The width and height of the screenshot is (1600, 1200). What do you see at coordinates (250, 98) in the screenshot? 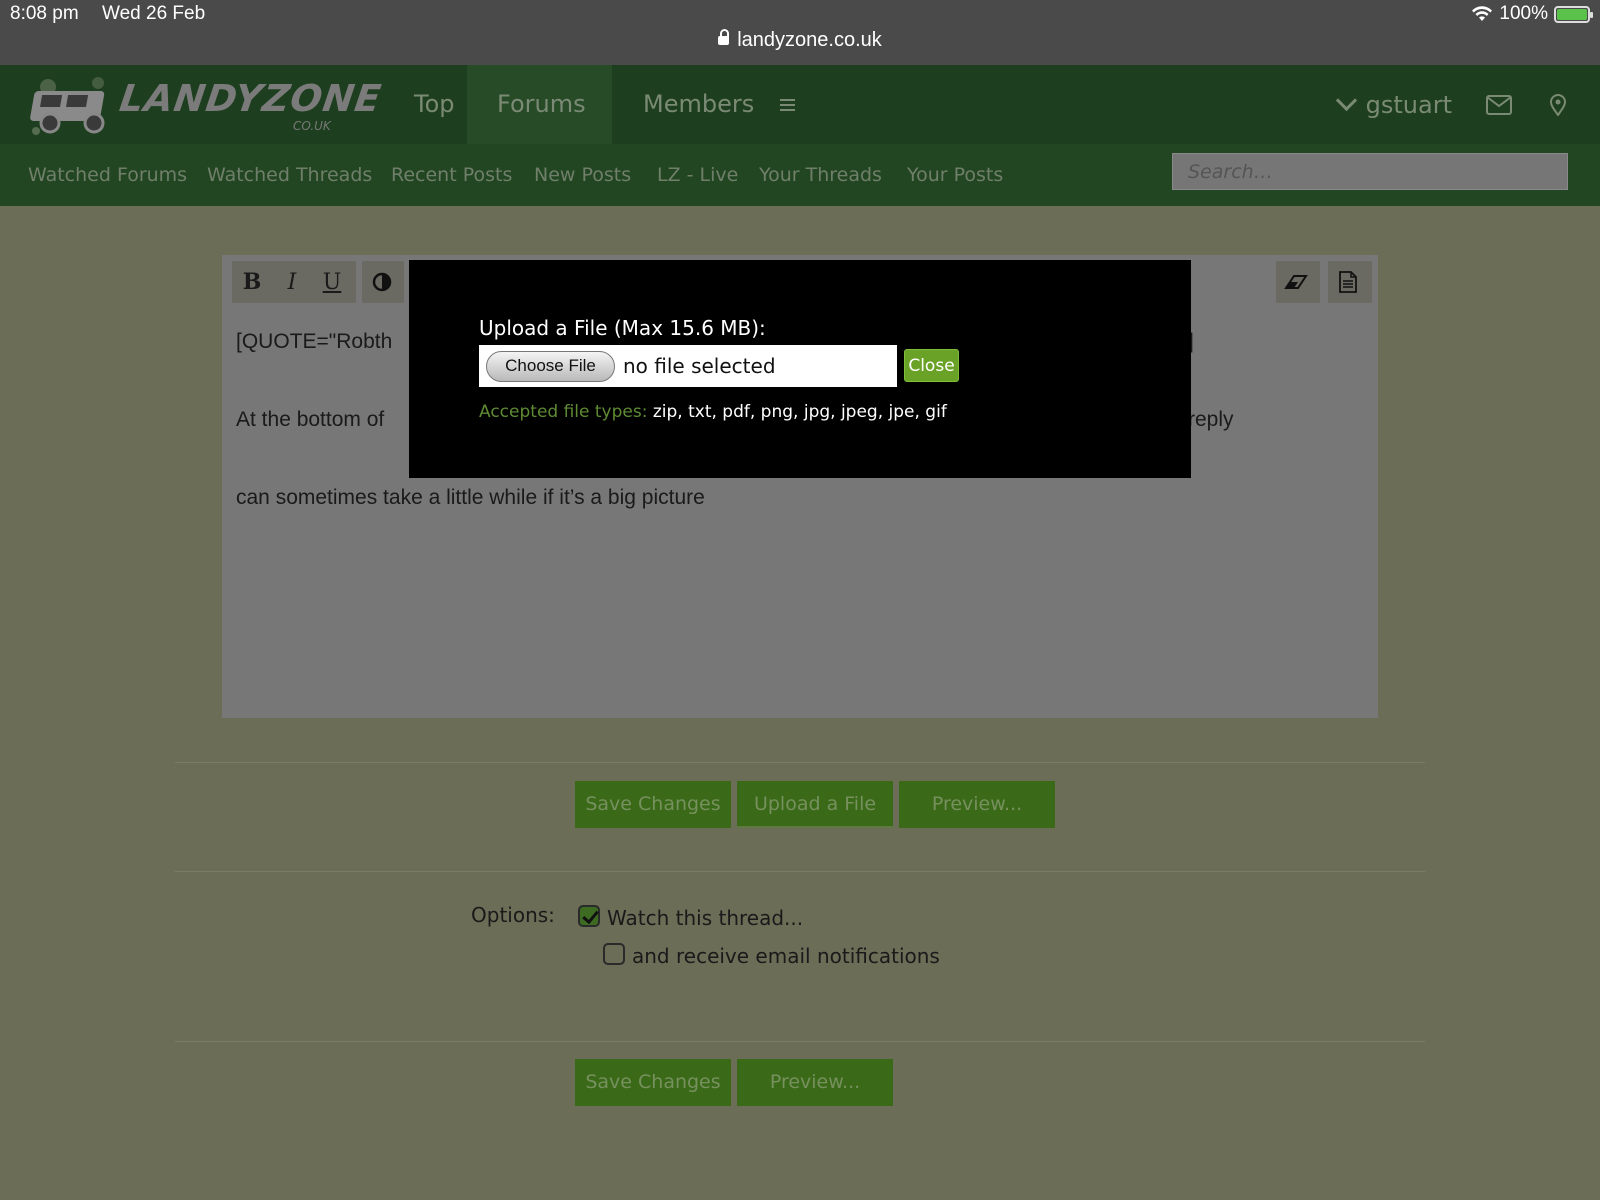
I see `logo-text: LANDYZONE` at bounding box center [250, 98].